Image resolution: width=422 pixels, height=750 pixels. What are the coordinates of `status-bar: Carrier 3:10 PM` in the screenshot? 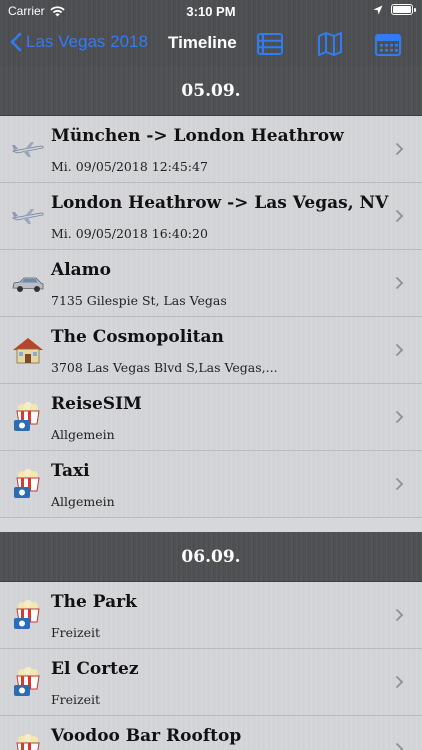 It's located at (211, 11).